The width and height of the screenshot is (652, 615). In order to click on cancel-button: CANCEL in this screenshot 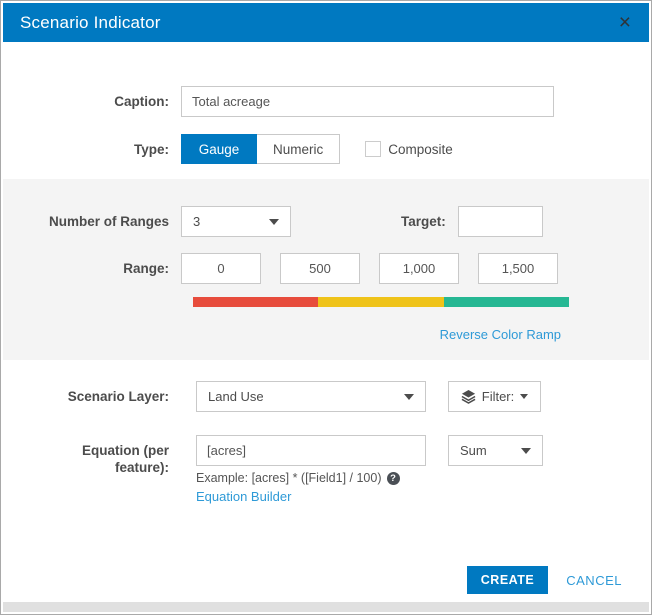, I will do `click(594, 580)`.